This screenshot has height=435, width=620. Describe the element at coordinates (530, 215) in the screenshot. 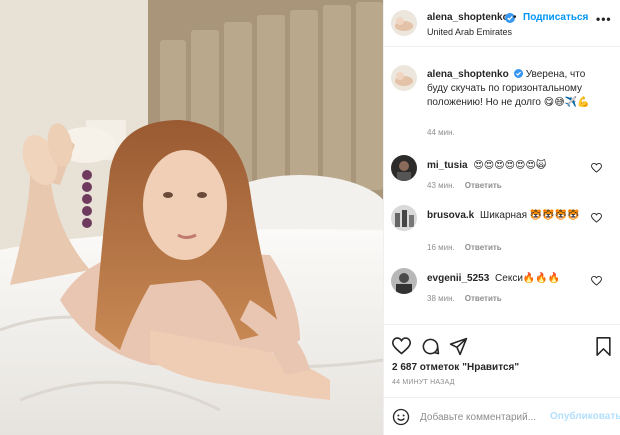

I see `comment-text: Шикарная 🐯🐯🐯🐯` at that location.